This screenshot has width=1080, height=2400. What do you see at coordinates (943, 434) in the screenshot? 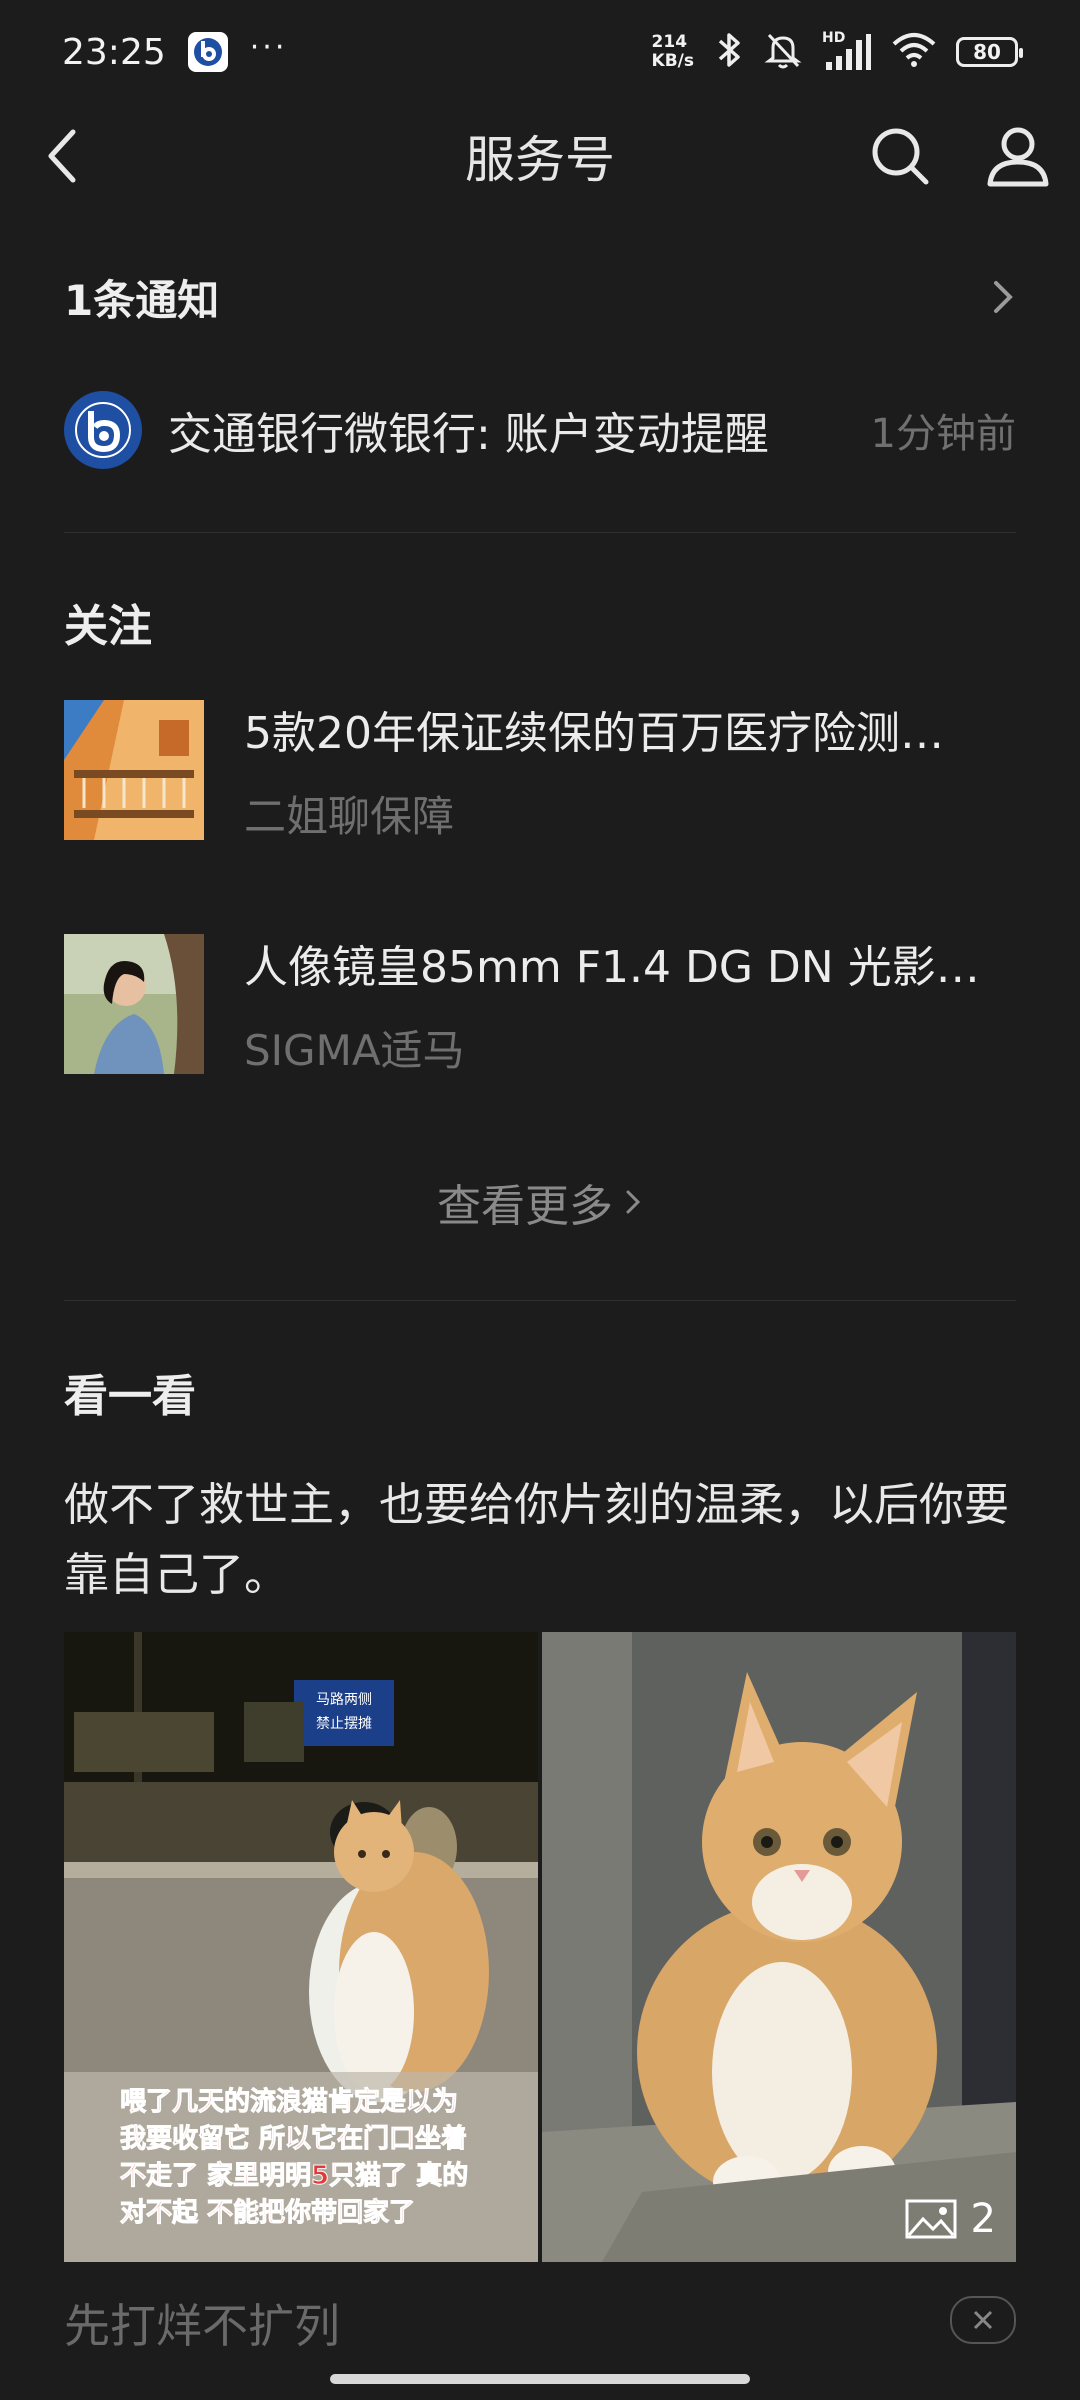
I see `notification-time: 1分钟前` at bounding box center [943, 434].